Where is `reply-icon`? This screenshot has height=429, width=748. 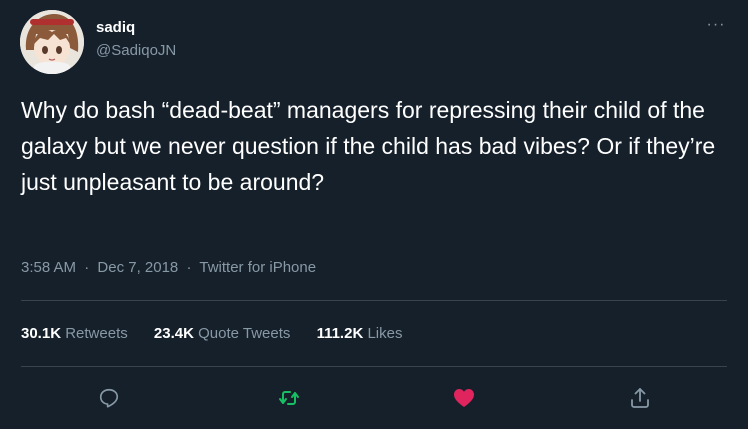
reply-icon is located at coordinates (109, 398).